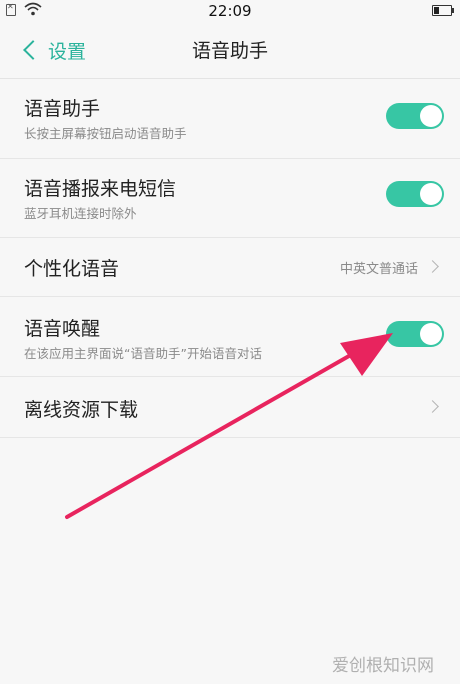 The height and width of the screenshot is (684, 460). I want to click on watermark: 爱创根知识网, so click(383, 666).